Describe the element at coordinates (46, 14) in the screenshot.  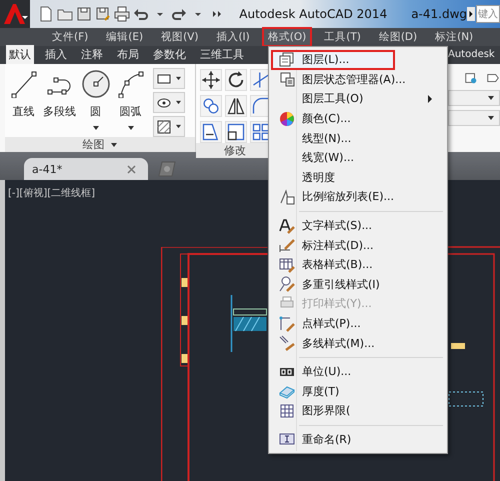
I see `new-file-icon` at that location.